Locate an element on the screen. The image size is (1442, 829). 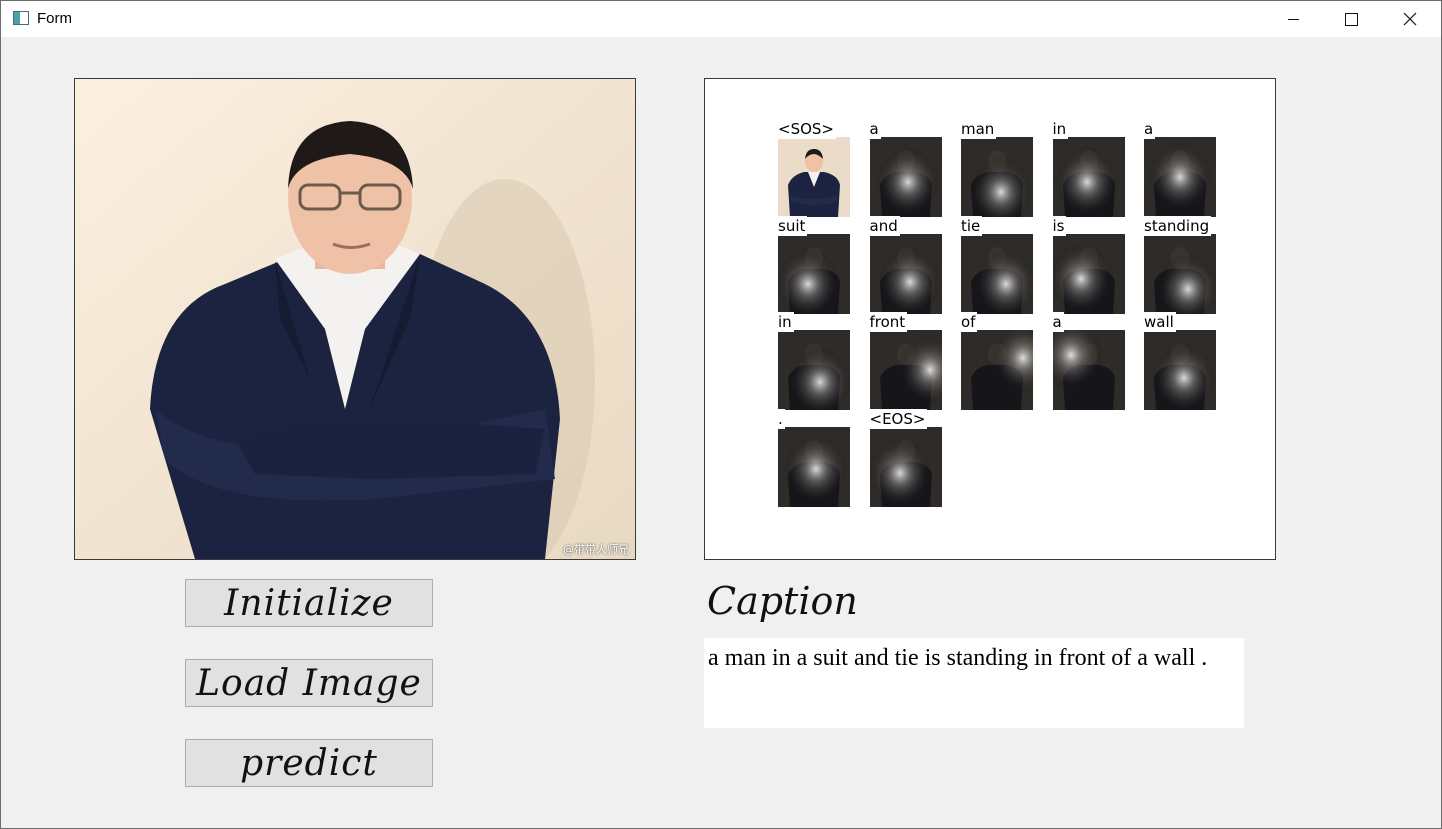
attention-tile: is is located at coordinates (1088, 264).